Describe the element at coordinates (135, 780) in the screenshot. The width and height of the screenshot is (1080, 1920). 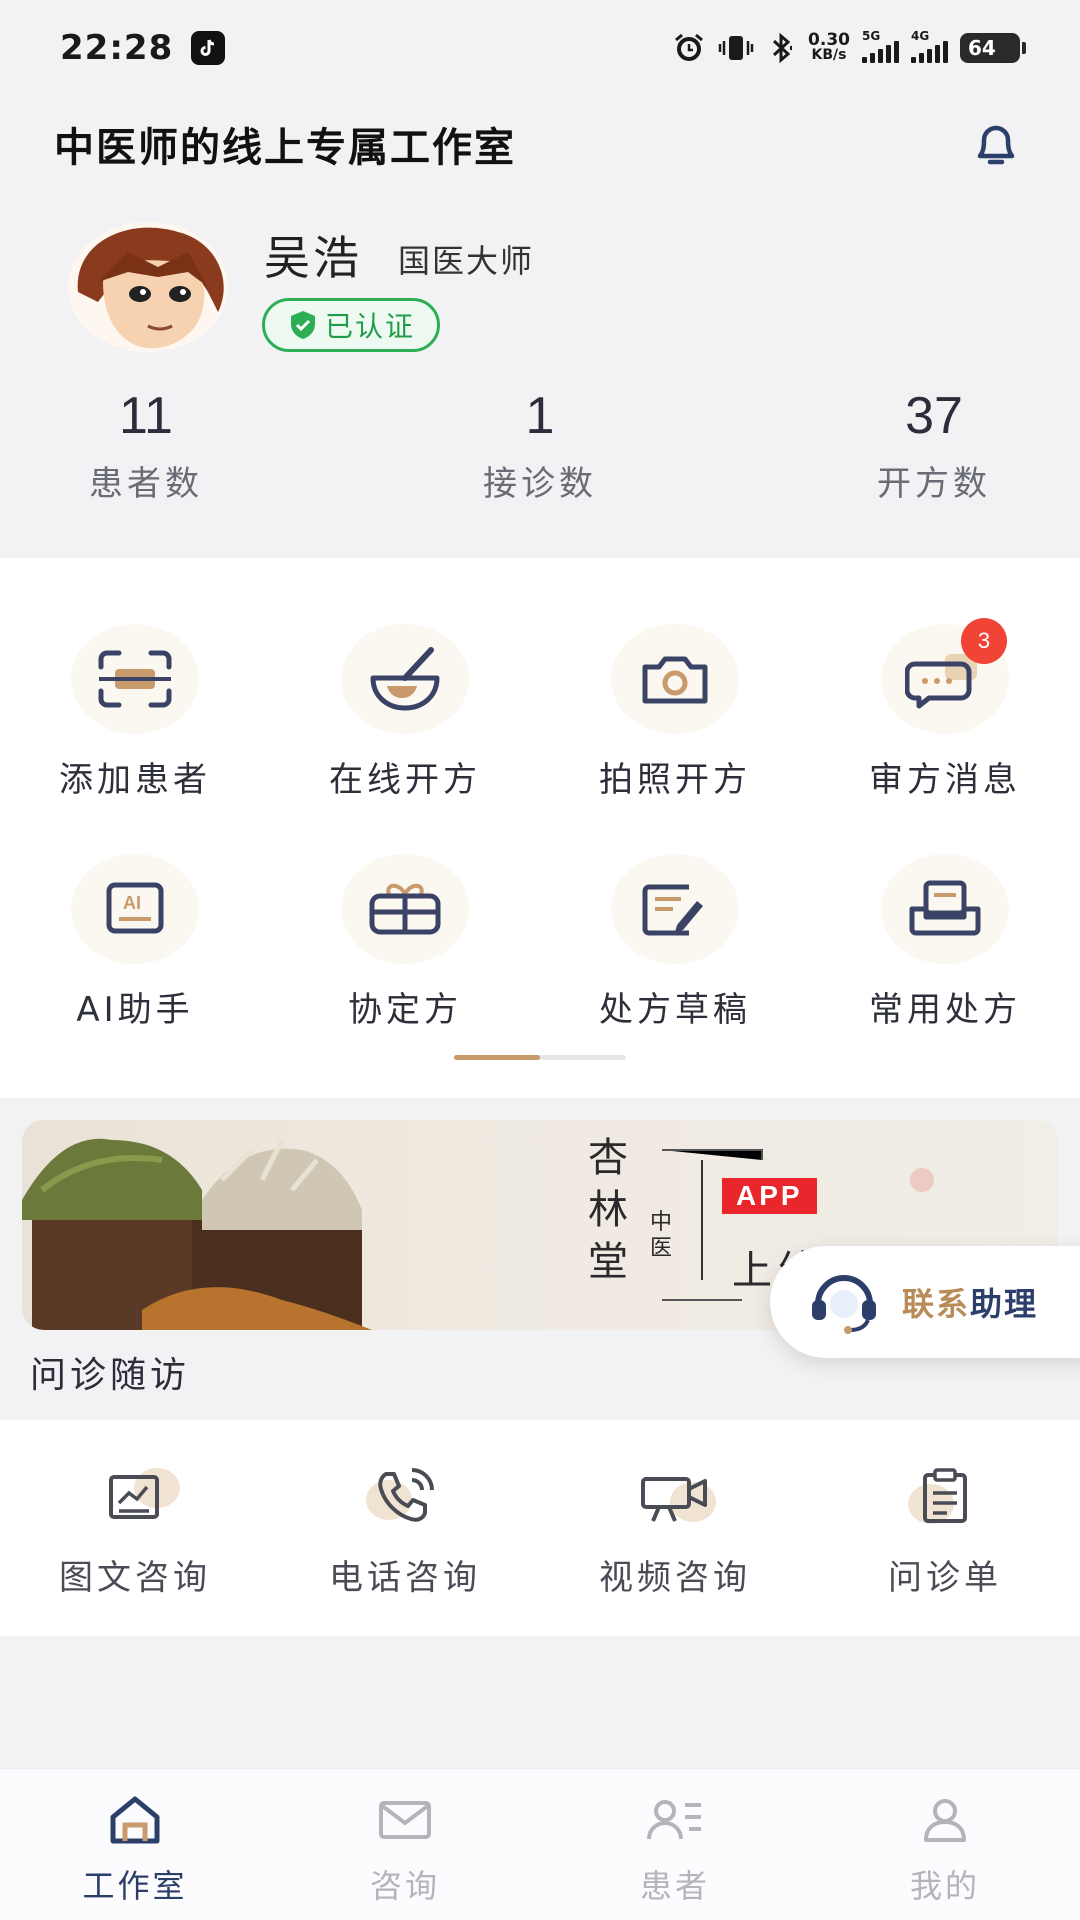
I see `feature-label: 添加患者` at that location.